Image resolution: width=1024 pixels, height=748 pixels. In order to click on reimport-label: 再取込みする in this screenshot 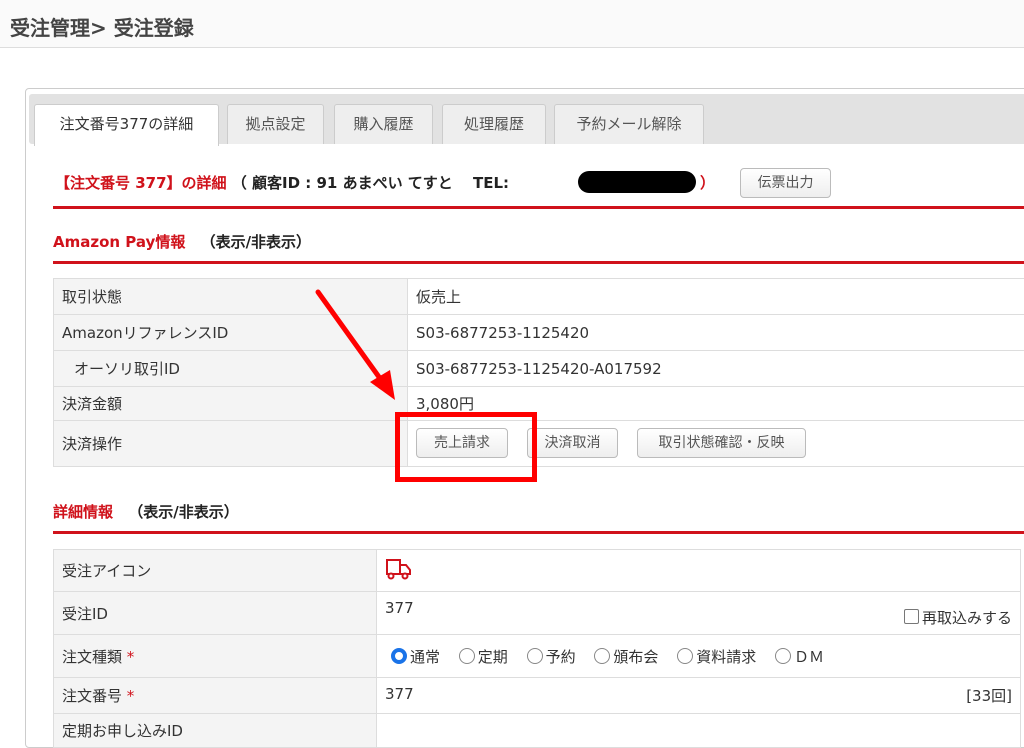, I will do `click(967, 618)`.